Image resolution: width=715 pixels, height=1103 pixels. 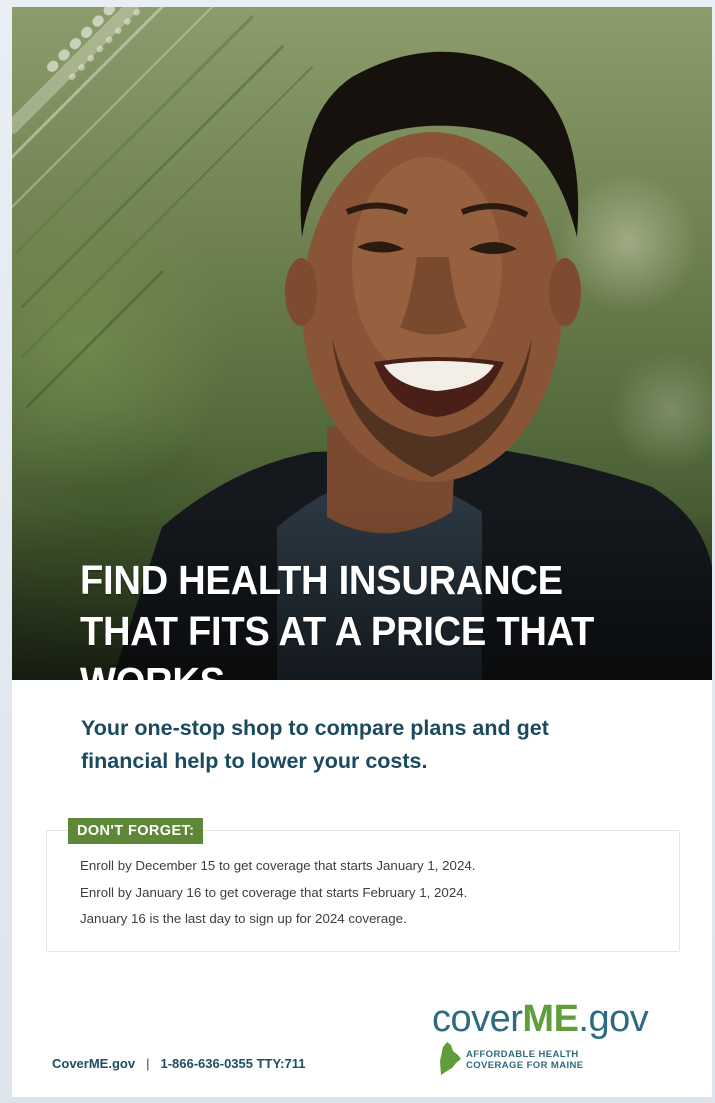 I want to click on dont-forget-badge: DON'T FORGET:, so click(x=136, y=831).